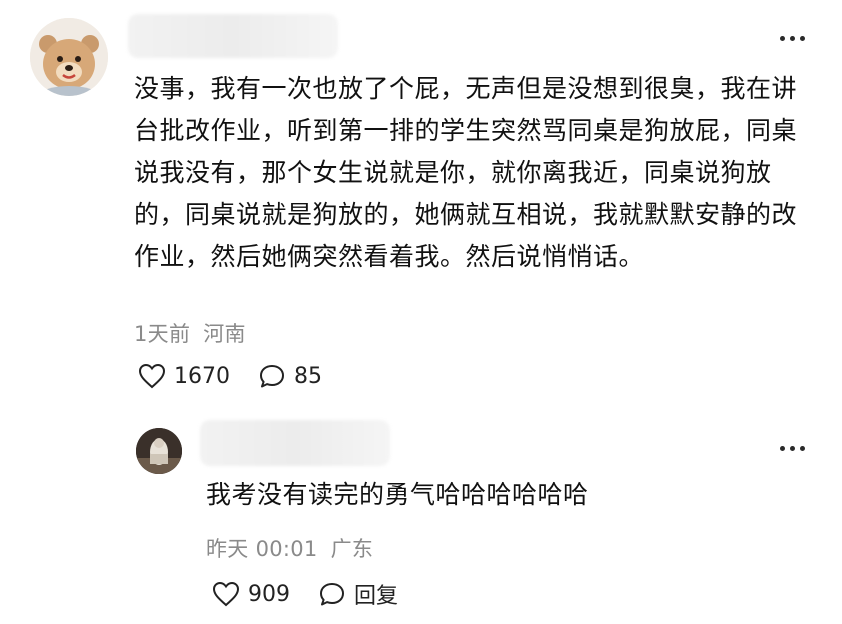 Image resolution: width=842 pixels, height=624 pixels. I want to click on comment-time: 1天前, so click(162, 334).